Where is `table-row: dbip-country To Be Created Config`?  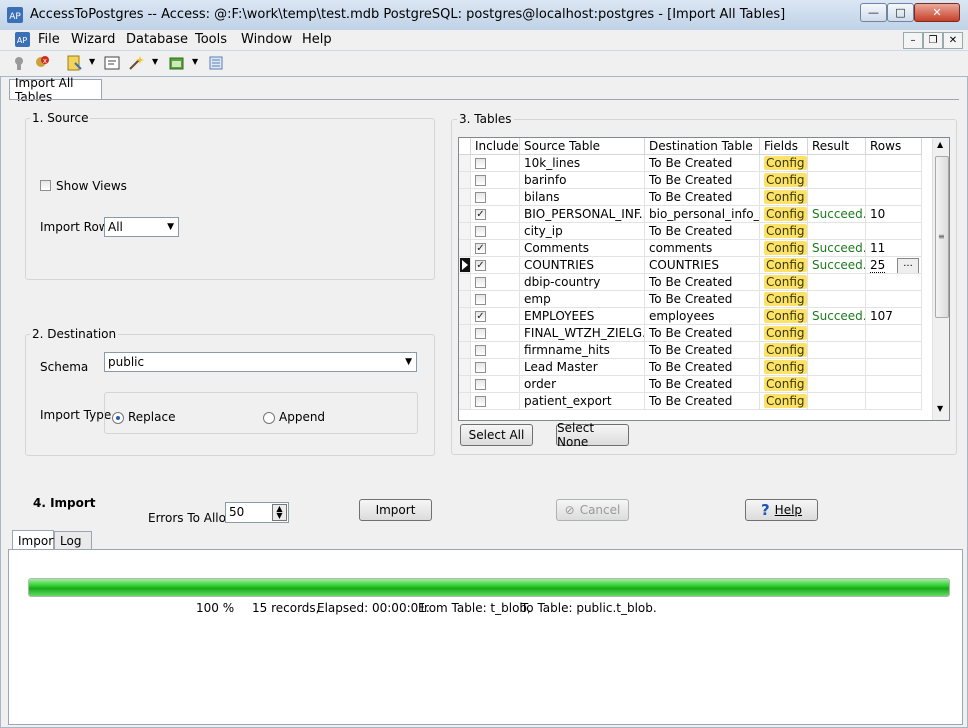
table-row: dbip-country To Be Created Config is located at coordinates (696, 282).